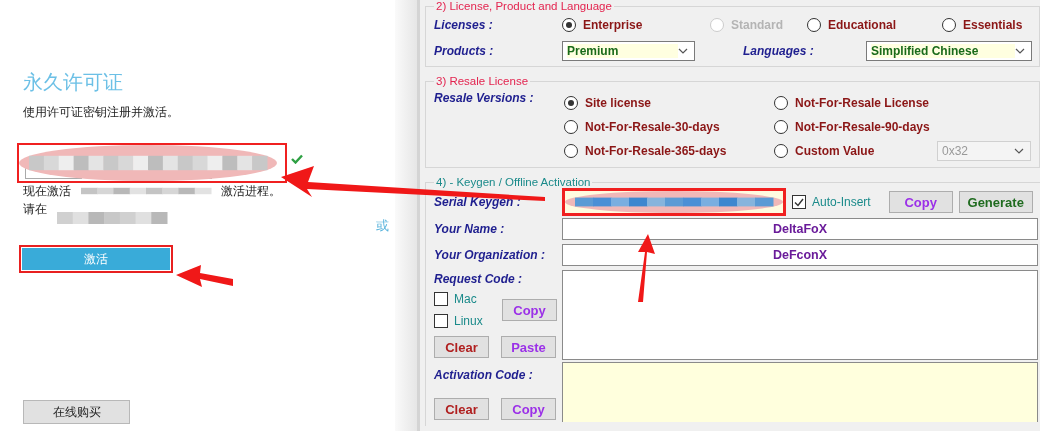 The image size is (1040, 431). Describe the element at coordinates (484, 375) in the screenshot. I see `field-label: Activation Code :` at that location.